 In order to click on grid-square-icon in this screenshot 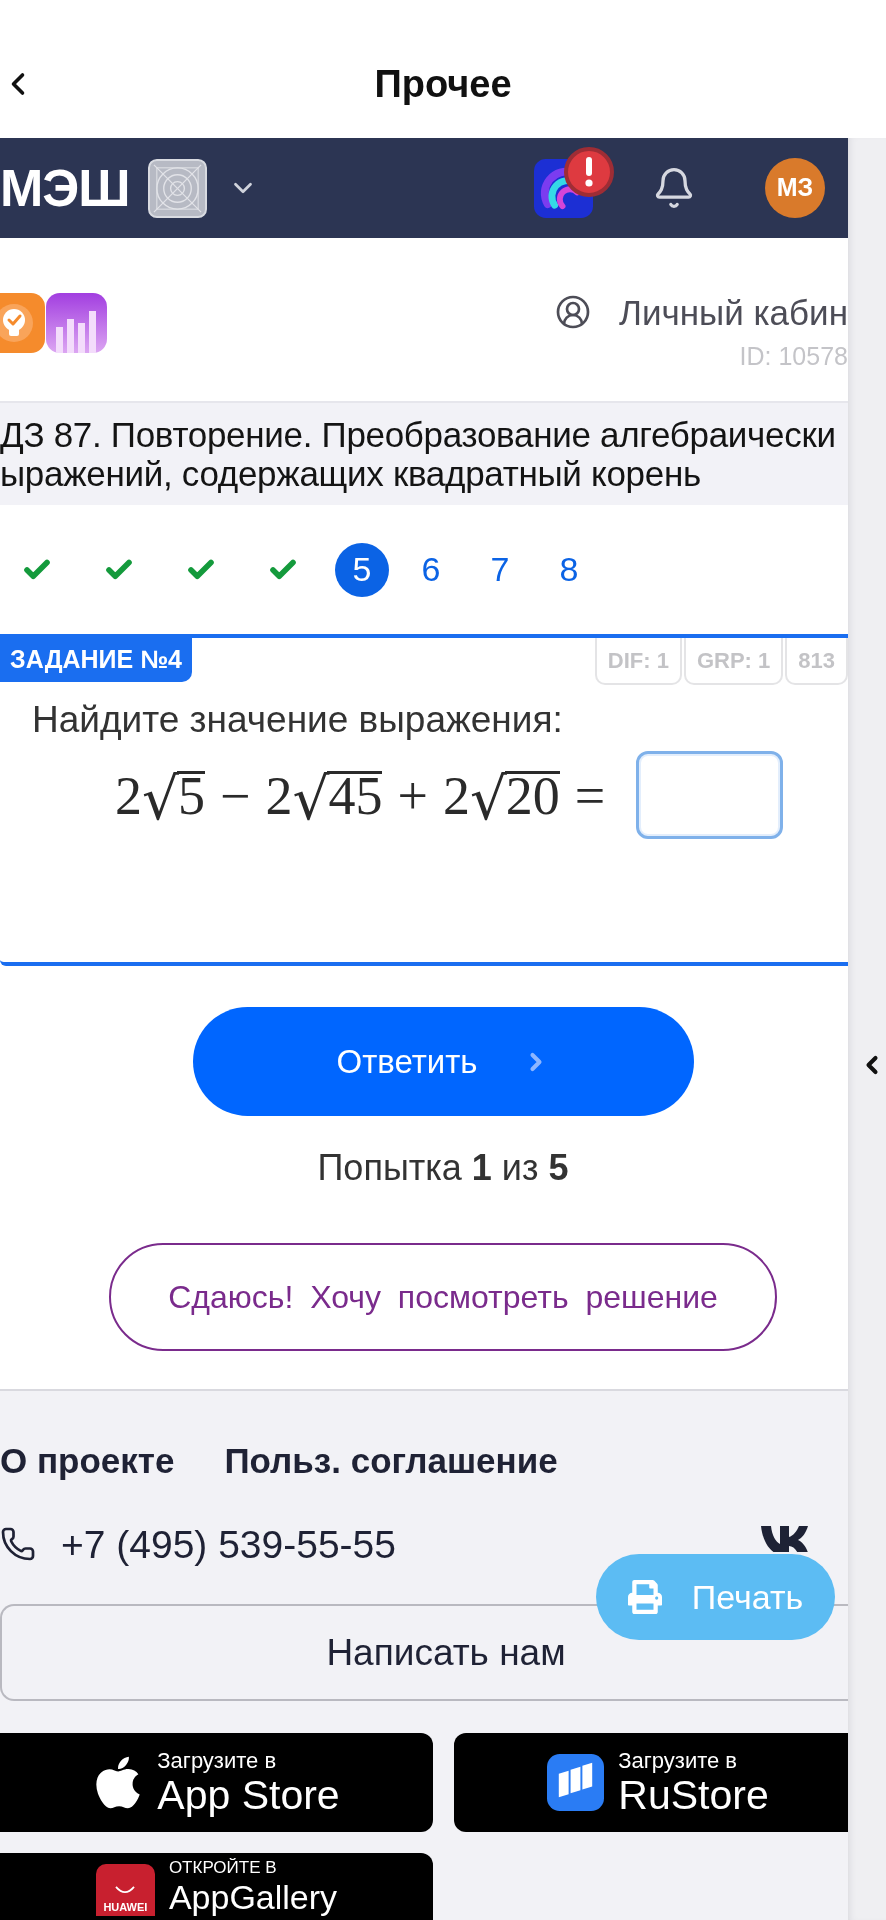, I will do `click(177, 188)`.